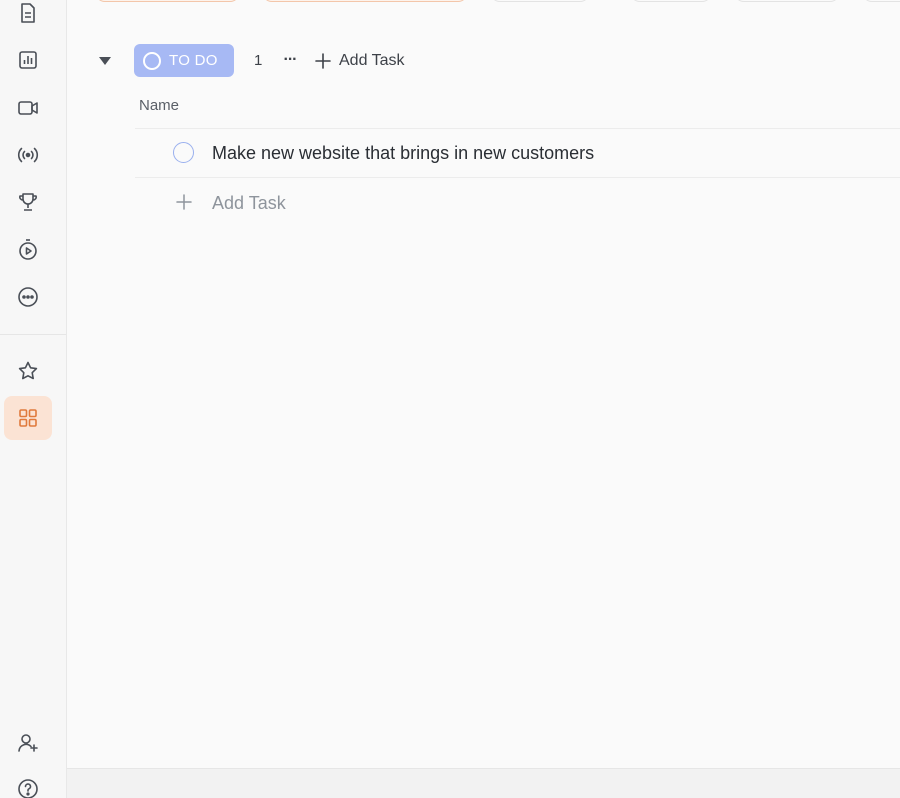  Describe the element at coordinates (152, 60) in the screenshot. I see `status-circle-icon` at that location.